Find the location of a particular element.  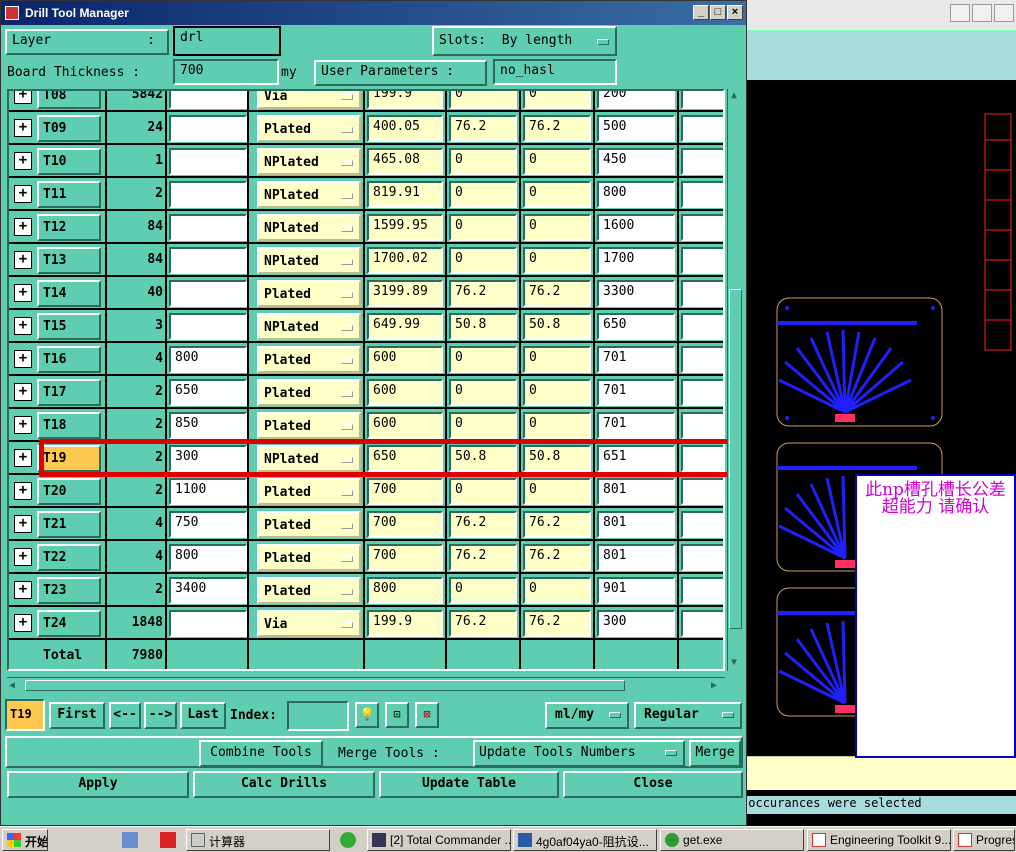

minus-tolerance-field: 0 is located at coordinates (557, 359).